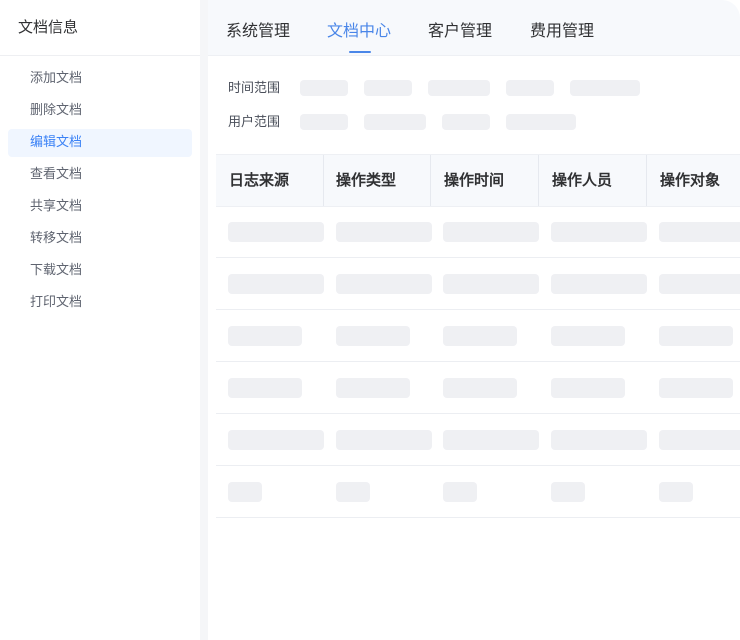  I want to click on tab-expense-management: 费用管理, so click(562, 31).